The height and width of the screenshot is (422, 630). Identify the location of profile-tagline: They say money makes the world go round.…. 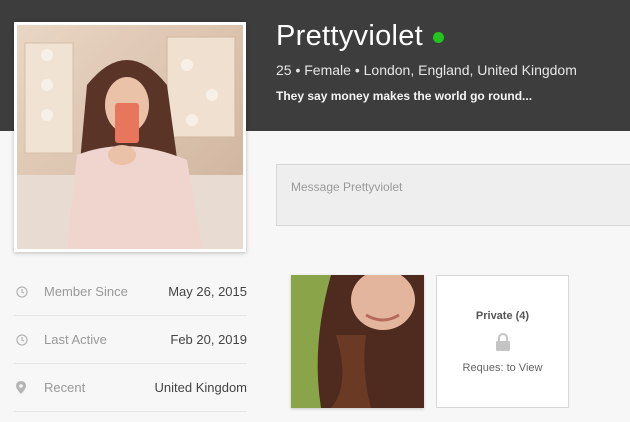
(404, 96).